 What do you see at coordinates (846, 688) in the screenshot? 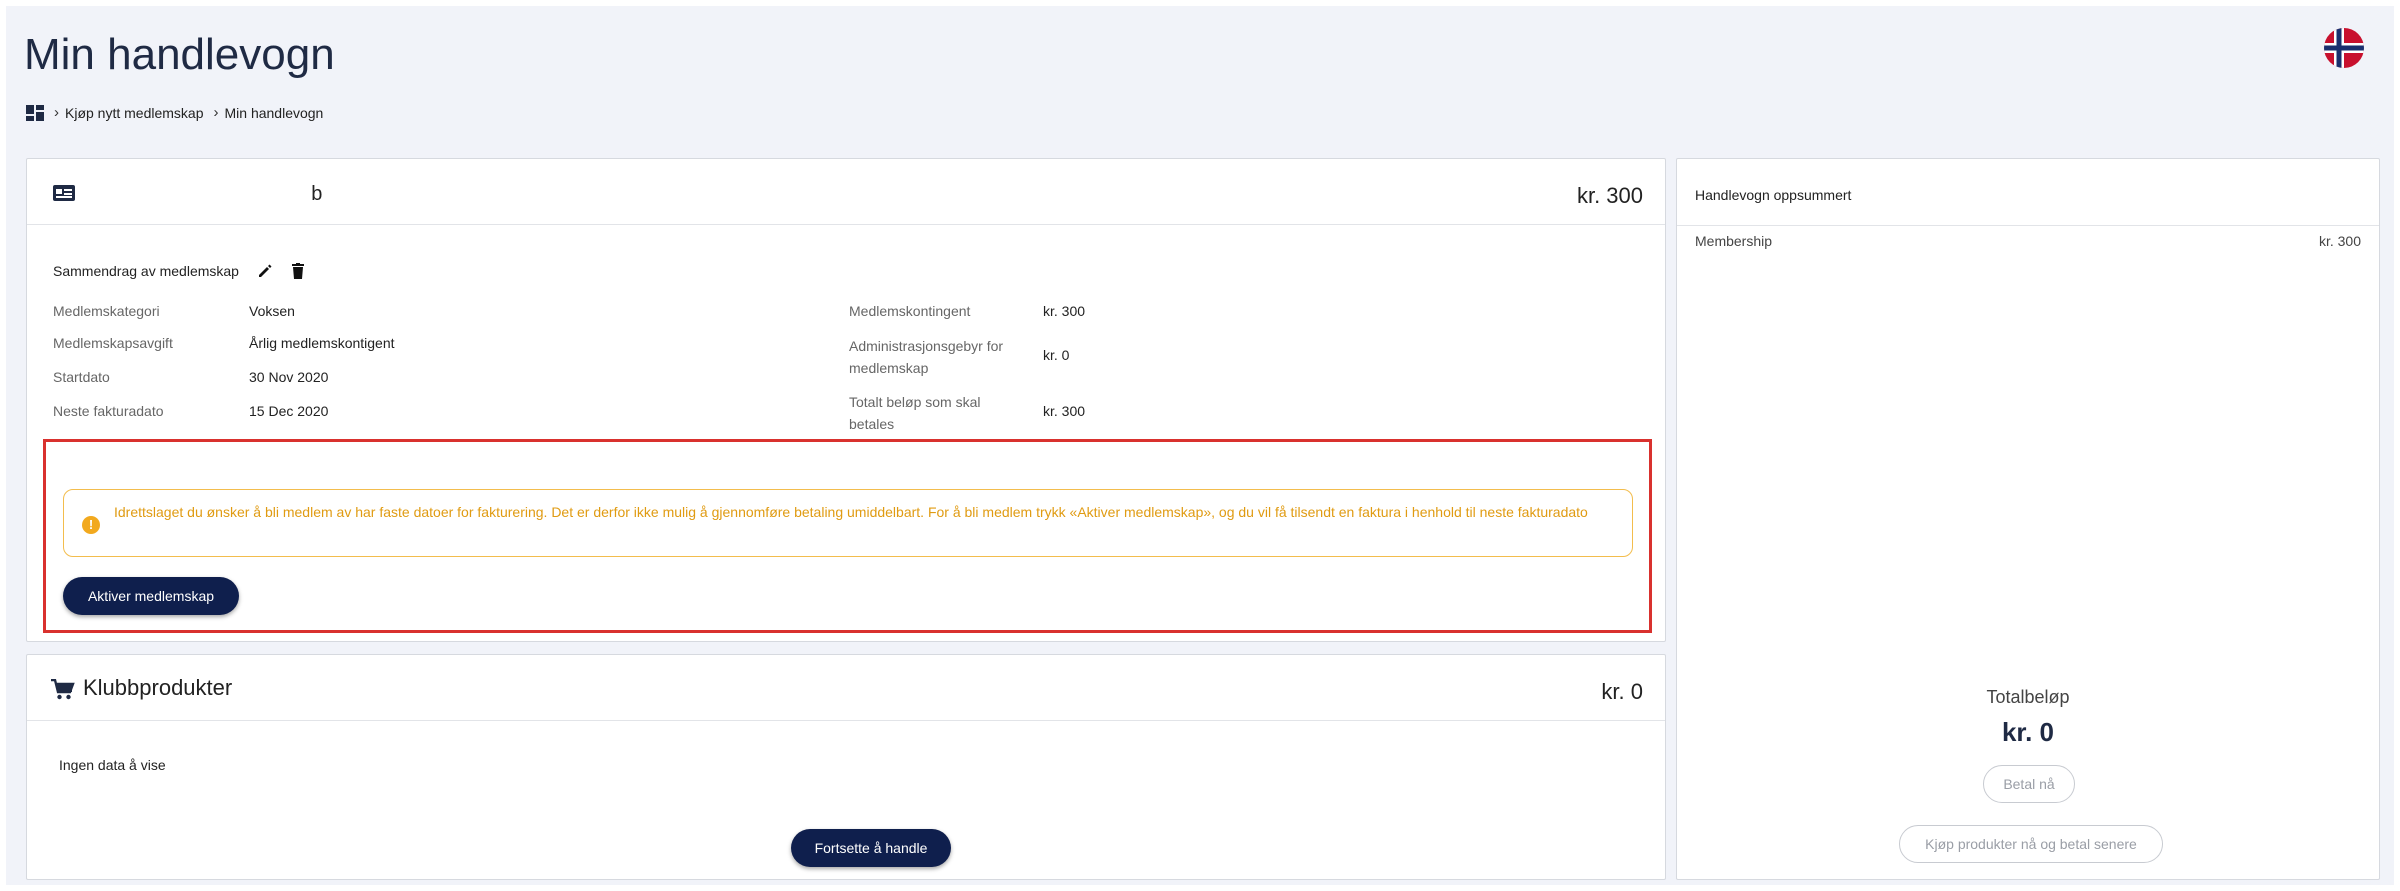
I see `products-card-header: Klubbprodukter kr. 0` at bounding box center [846, 688].